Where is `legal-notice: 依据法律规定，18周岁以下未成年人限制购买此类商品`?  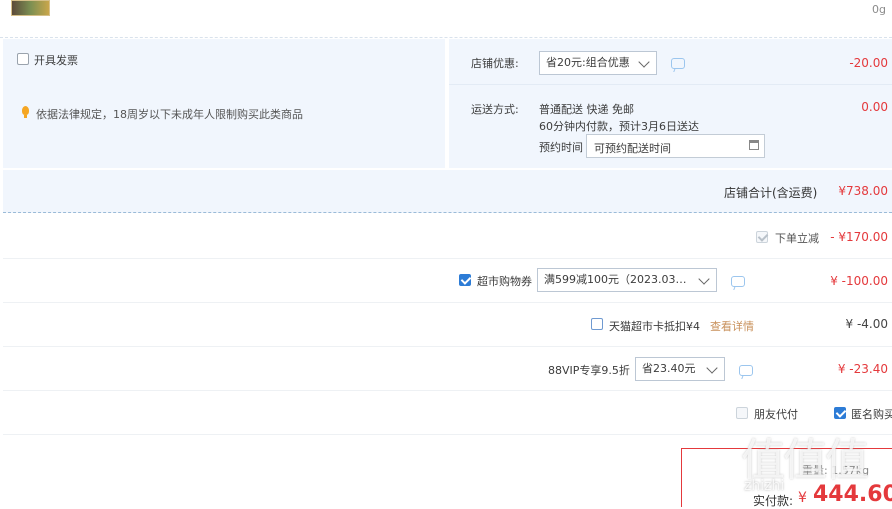
legal-notice: 依据法律规定，18周岁以下未成年人限制购买此类商品 is located at coordinates (169, 114).